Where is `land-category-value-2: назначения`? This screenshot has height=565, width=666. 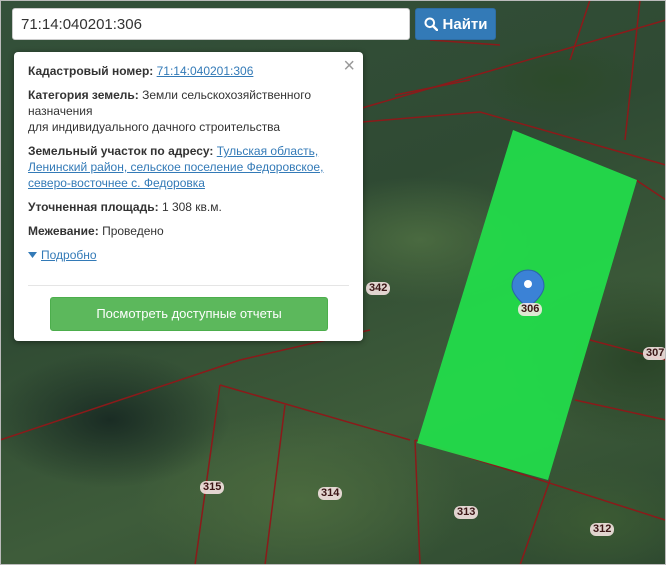
land-category-value-2: назначения is located at coordinates (60, 111).